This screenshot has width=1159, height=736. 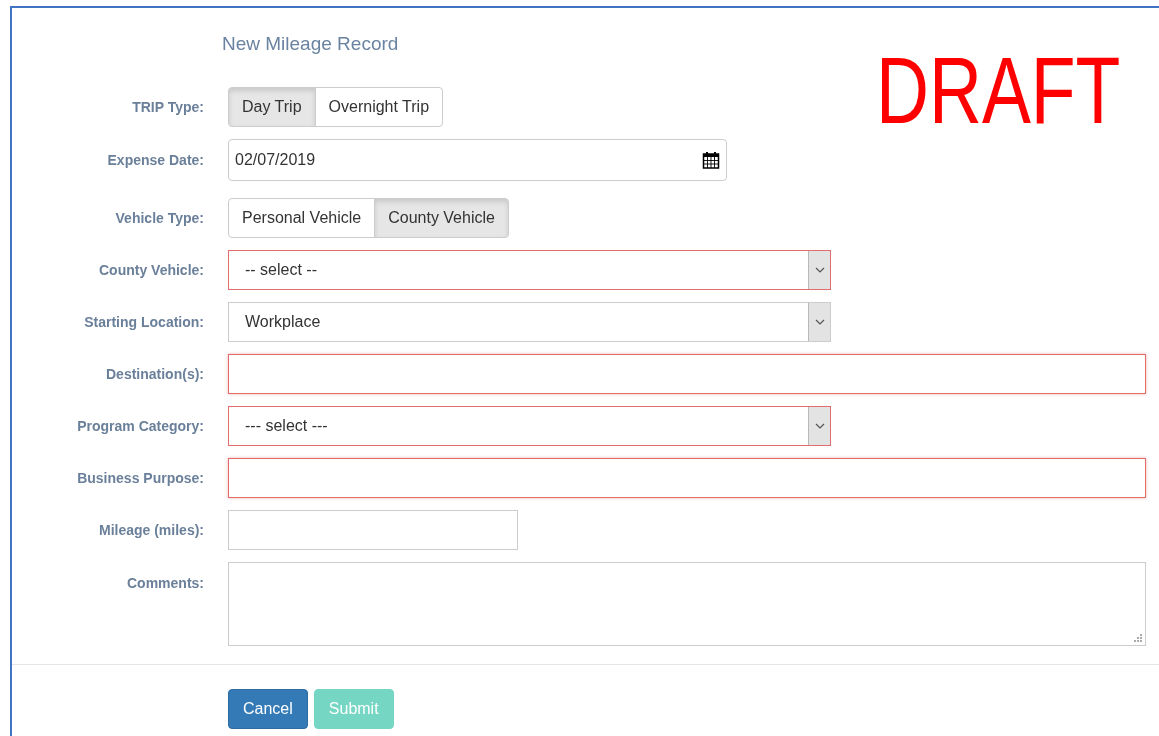 What do you see at coordinates (151, 530) in the screenshot?
I see `field-label: Mileage (miles):` at bounding box center [151, 530].